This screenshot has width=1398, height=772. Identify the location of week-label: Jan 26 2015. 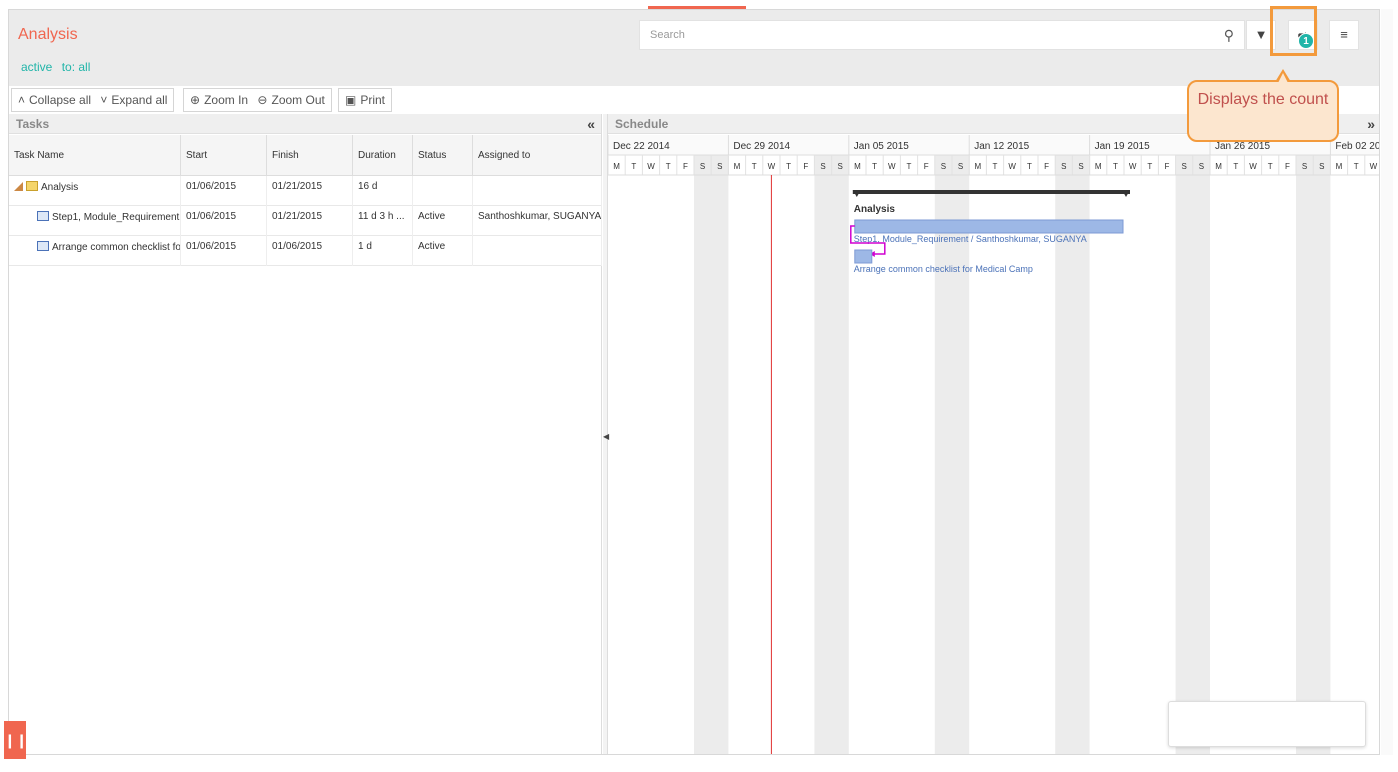
(1242, 146).